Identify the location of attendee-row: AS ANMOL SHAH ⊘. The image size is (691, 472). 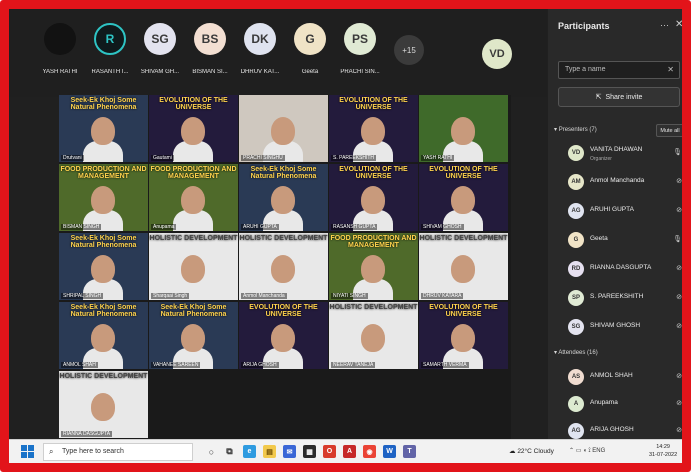
(625, 379).